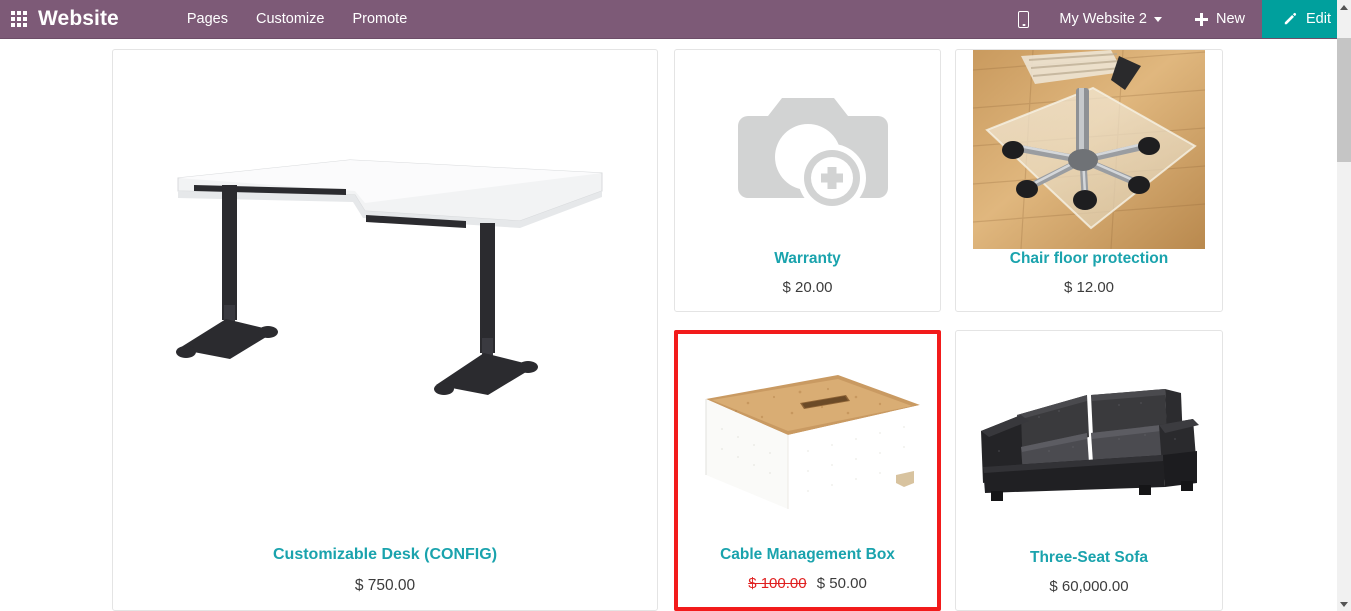  I want to click on white-corner-desk-image, so click(389, 277).